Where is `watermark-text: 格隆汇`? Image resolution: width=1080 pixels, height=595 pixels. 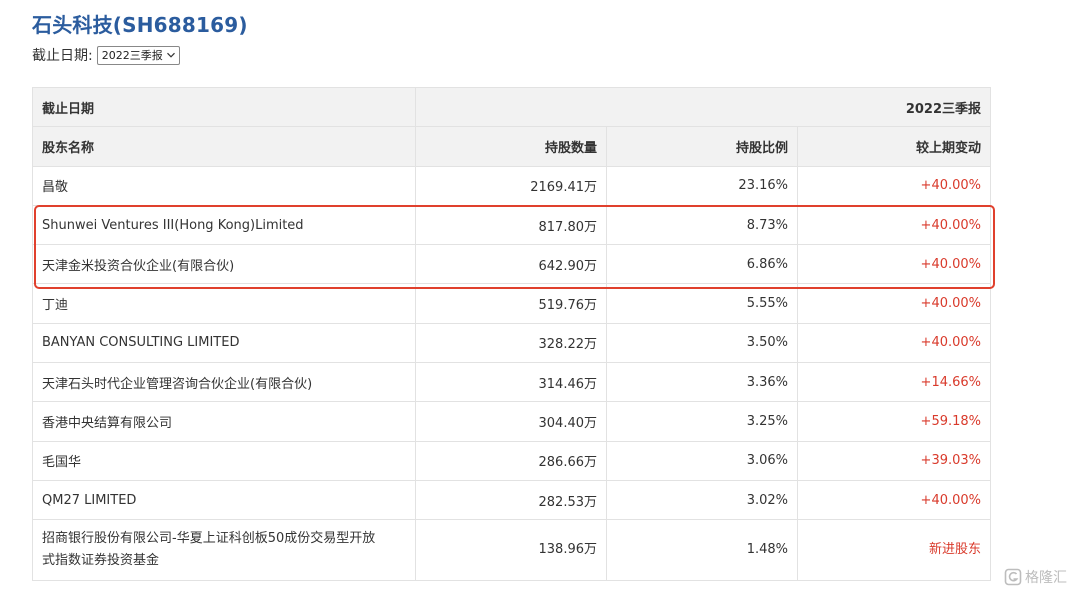 watermark-text: 格隆汇 is located at coordinates (1046, 578).